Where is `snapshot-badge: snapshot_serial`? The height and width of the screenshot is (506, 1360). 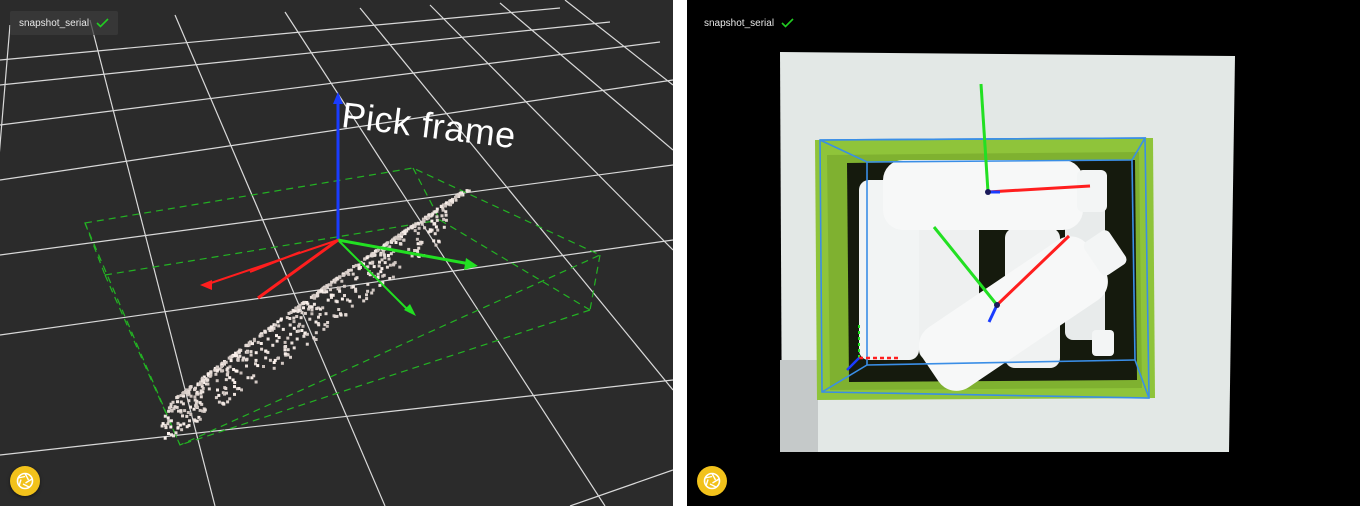 snapshot-badge: snapshot_serial is located at coordinates (749, 23).